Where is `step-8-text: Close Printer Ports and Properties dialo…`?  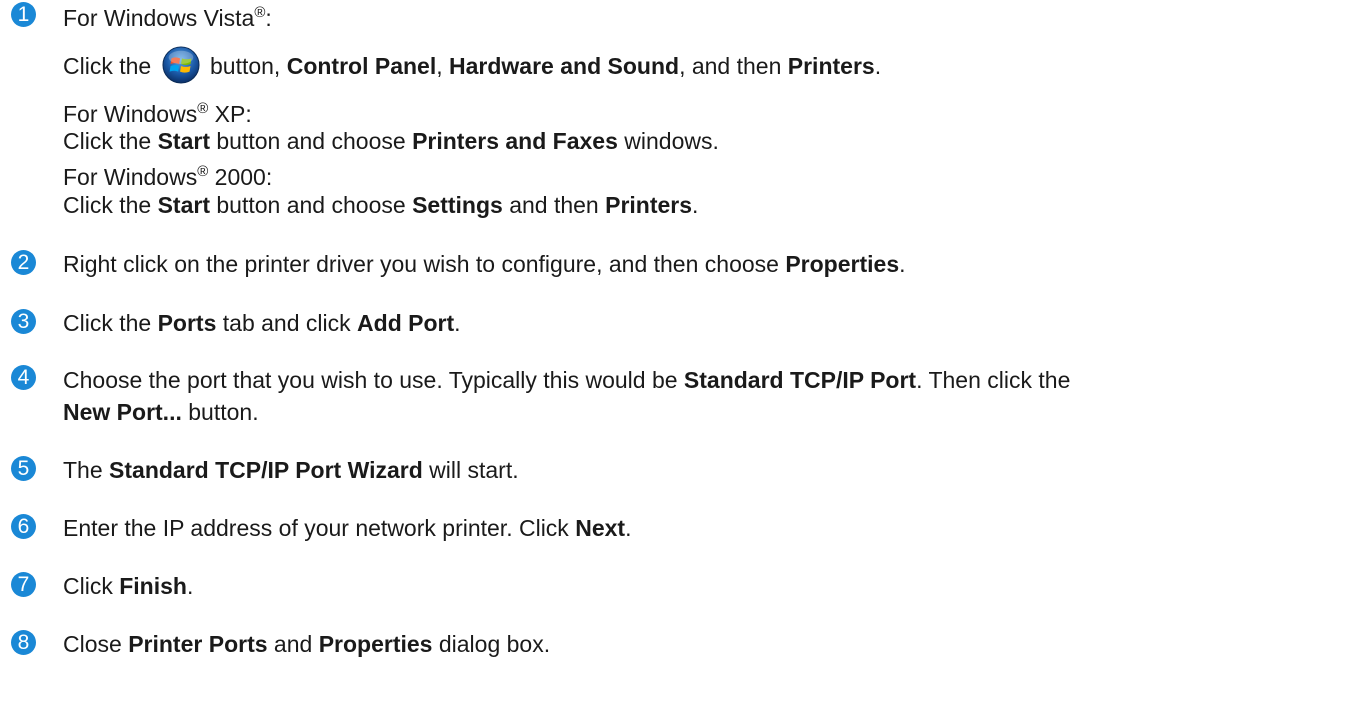
step-8-text: Close Printer Ports and Properties dialo… is located at coordinates (307, 644).